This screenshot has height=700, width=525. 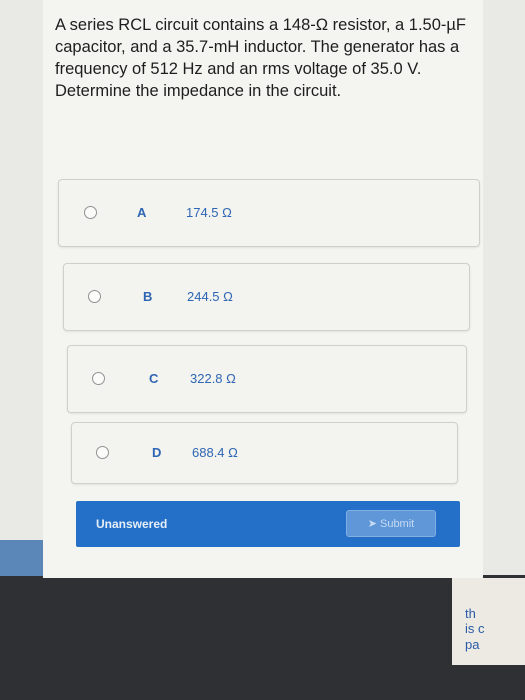 I want to click on side-panel-peek, so click(x=488, y=621).